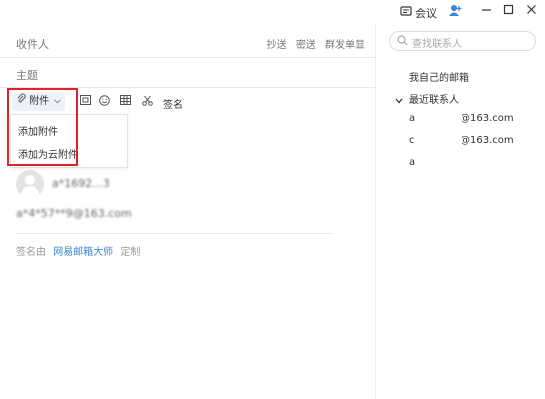  Describe the element at coordinates (437, 44) in the screenshot. I see `search-placeholder: 查找联系人` at that location.